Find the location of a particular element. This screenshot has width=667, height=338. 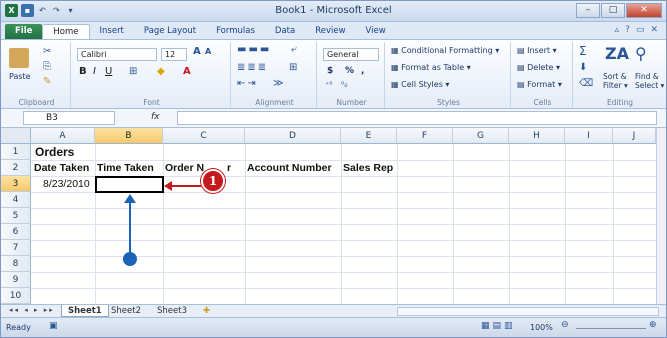

cell-a2: Date Taken is located at coordinates (61, 168).